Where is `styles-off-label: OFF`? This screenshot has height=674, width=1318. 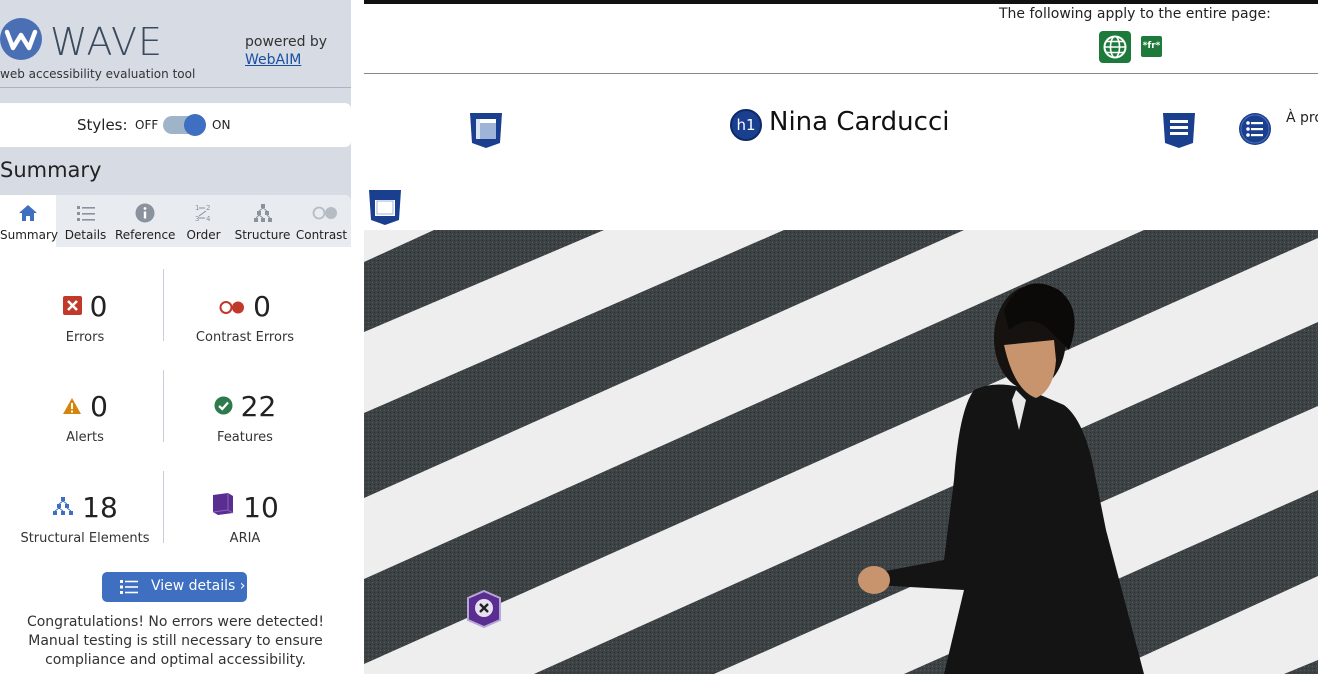 styles-off-label: OFF is located at coordinates (147, 125).